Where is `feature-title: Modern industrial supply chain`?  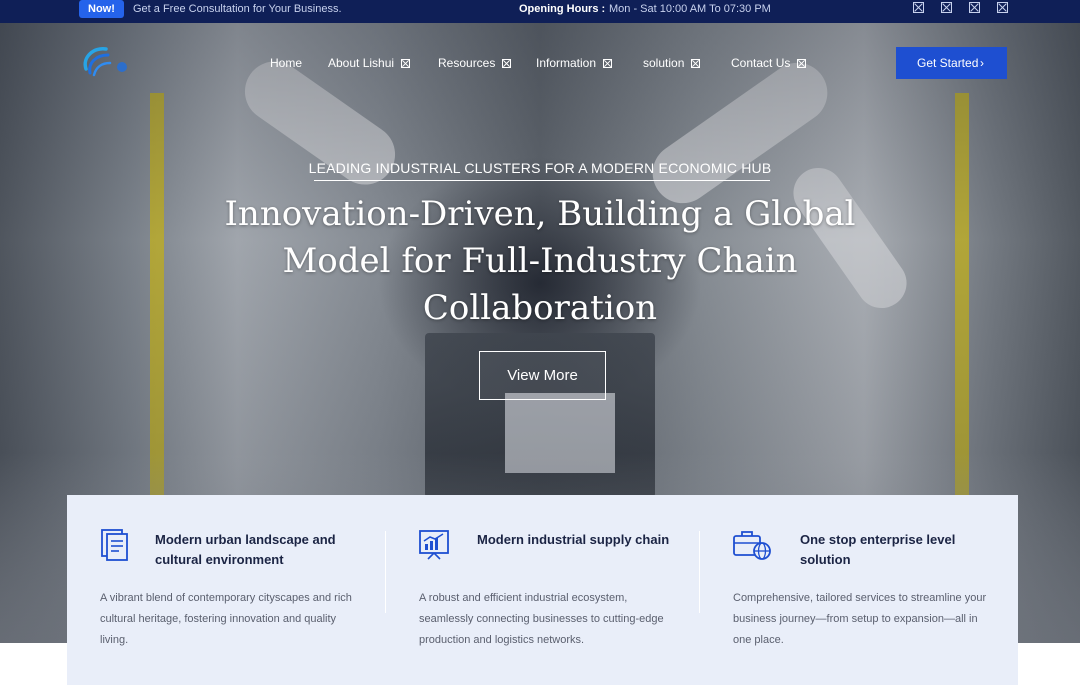 feature-title: Modern industrial supply chain is located at coordinates (573, 539).